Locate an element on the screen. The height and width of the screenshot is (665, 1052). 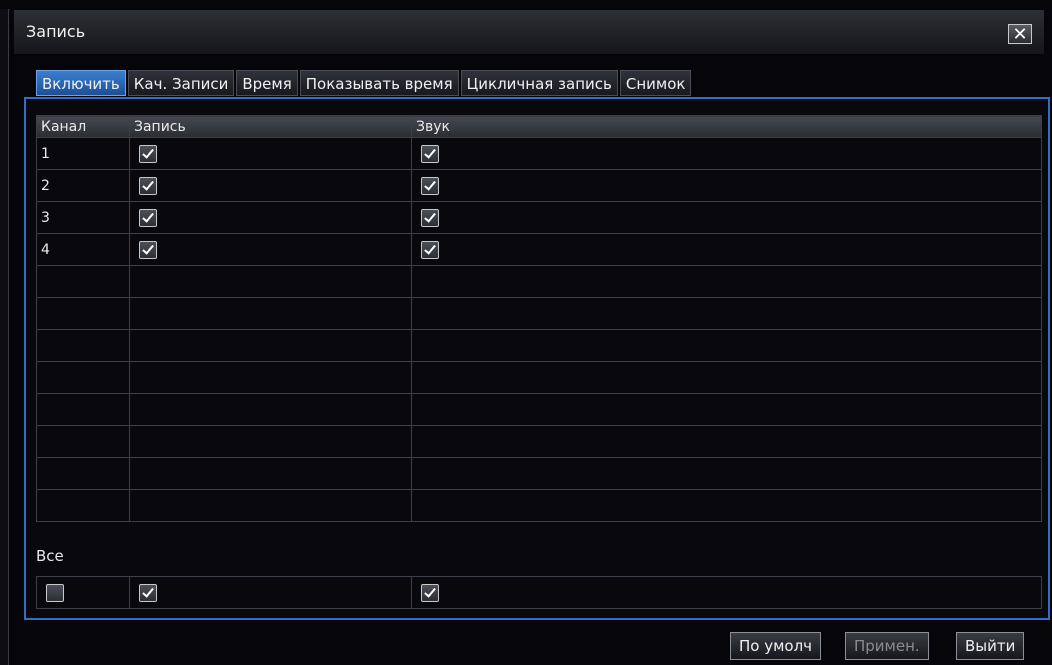
table-header-row: Канал Запись Звук is located at coordinates (539, 126).